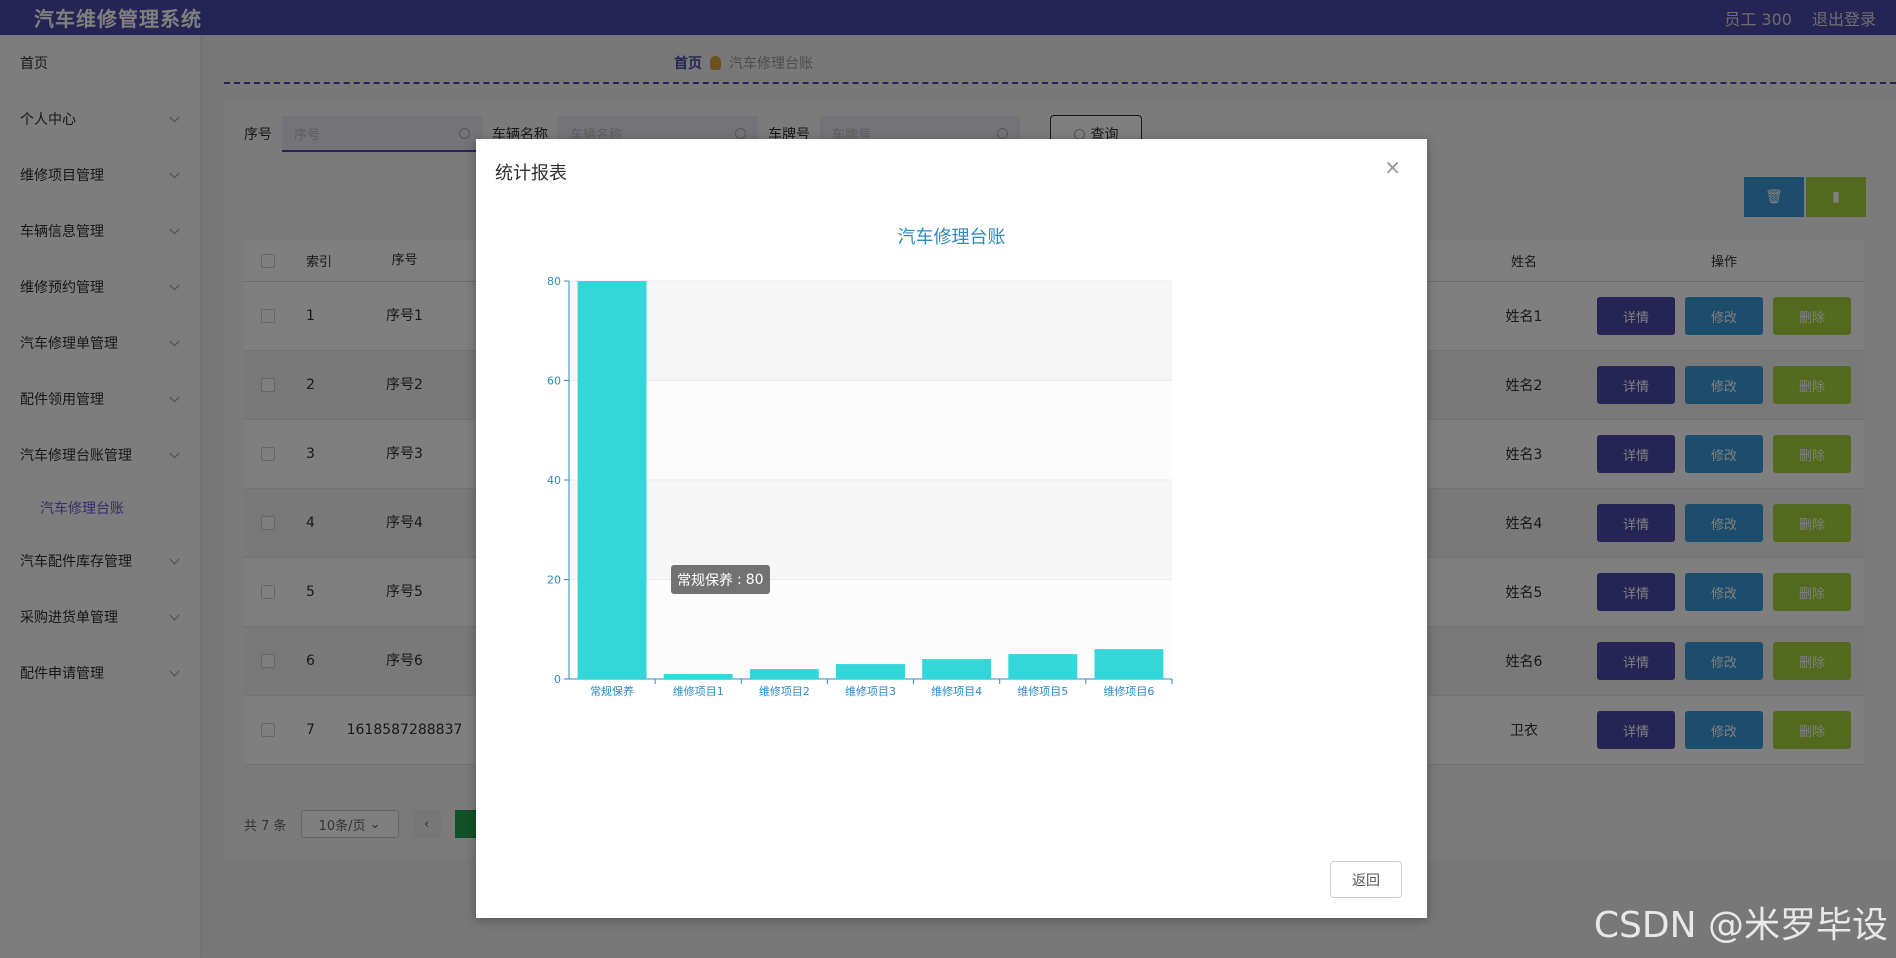 The width and height of the screenshot is (1896, 958). Describe the element at coordinates (1043, 666) in the screenshot. I see `bar-维修项目5` at that location.